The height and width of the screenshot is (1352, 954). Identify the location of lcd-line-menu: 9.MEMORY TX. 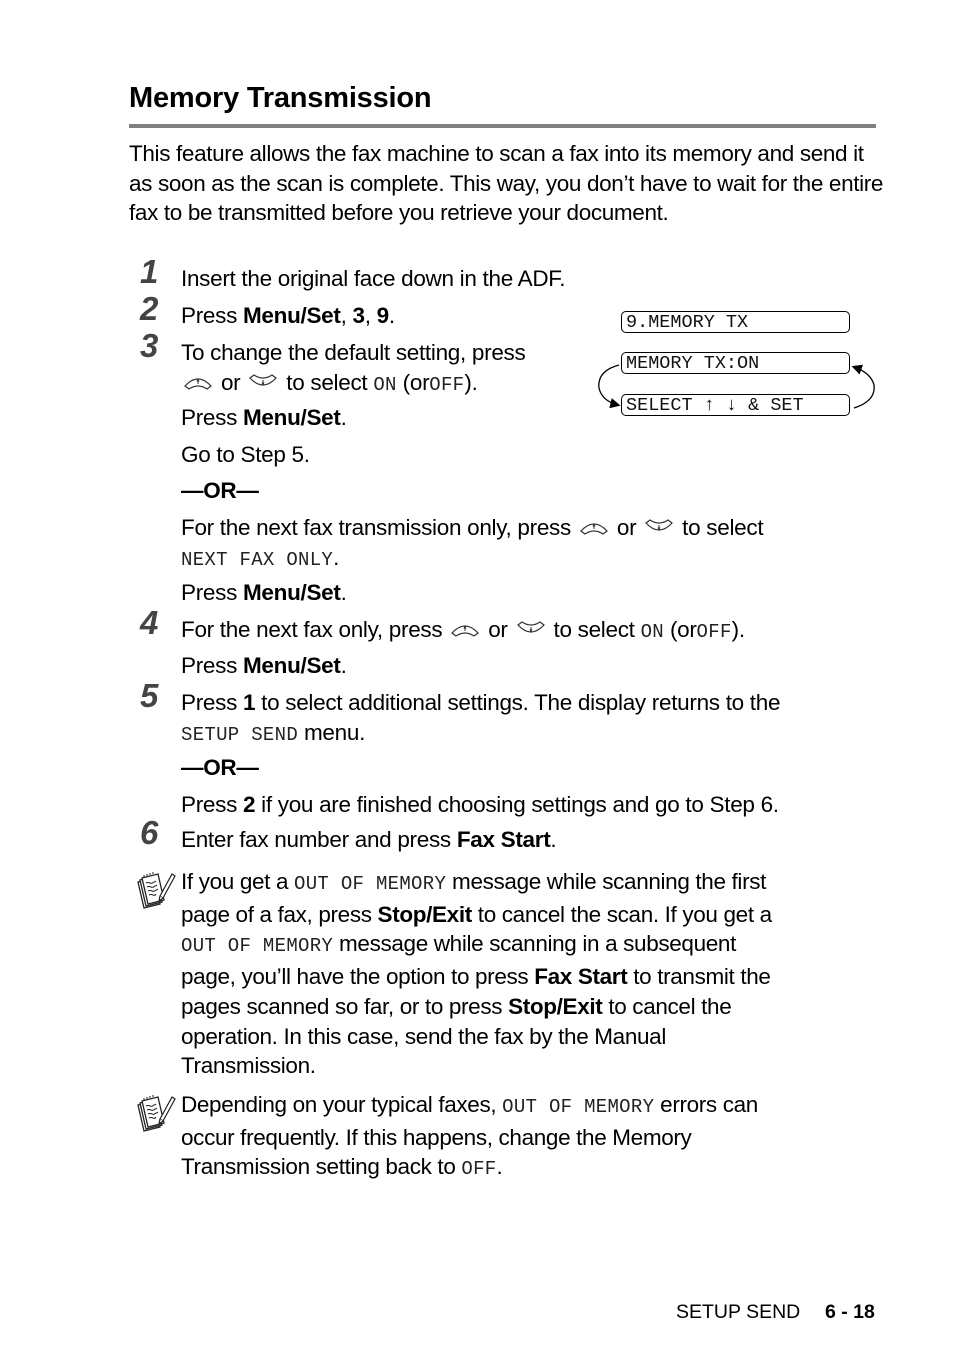
(735, 322).